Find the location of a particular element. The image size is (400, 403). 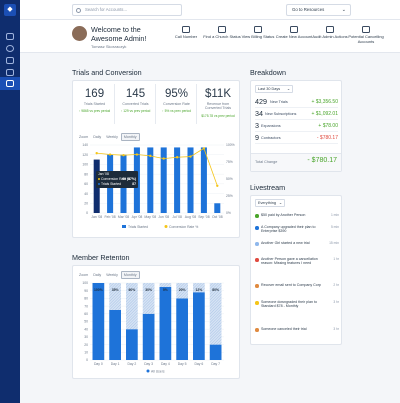

period-value: Last 30 Days is located at coordinates (269, 89).